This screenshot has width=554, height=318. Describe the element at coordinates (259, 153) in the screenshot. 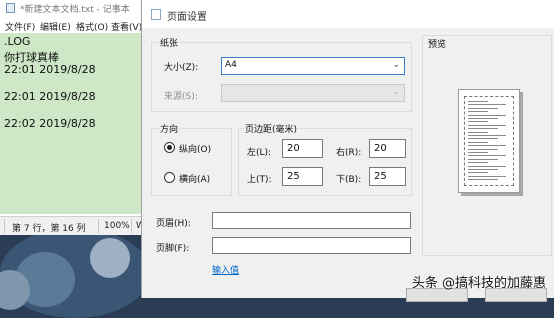

I see `left-margin-label: 左(L):` at that location.